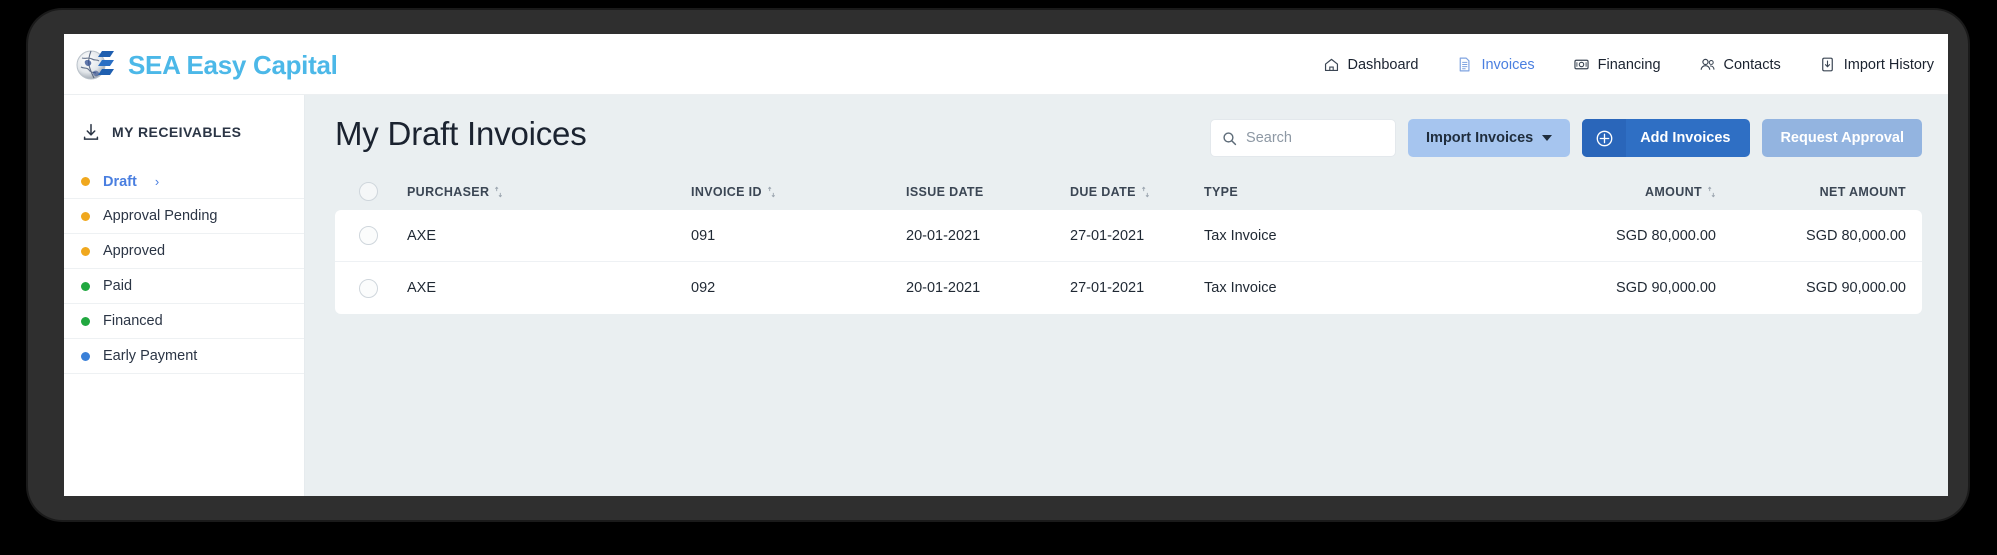 The height and width of the screenshot is (555, 1997). What do you see at coordinates (1349, 192) in the screenshot?
I see `column-header-type: TYPE` at bounding box center [1349, 192].